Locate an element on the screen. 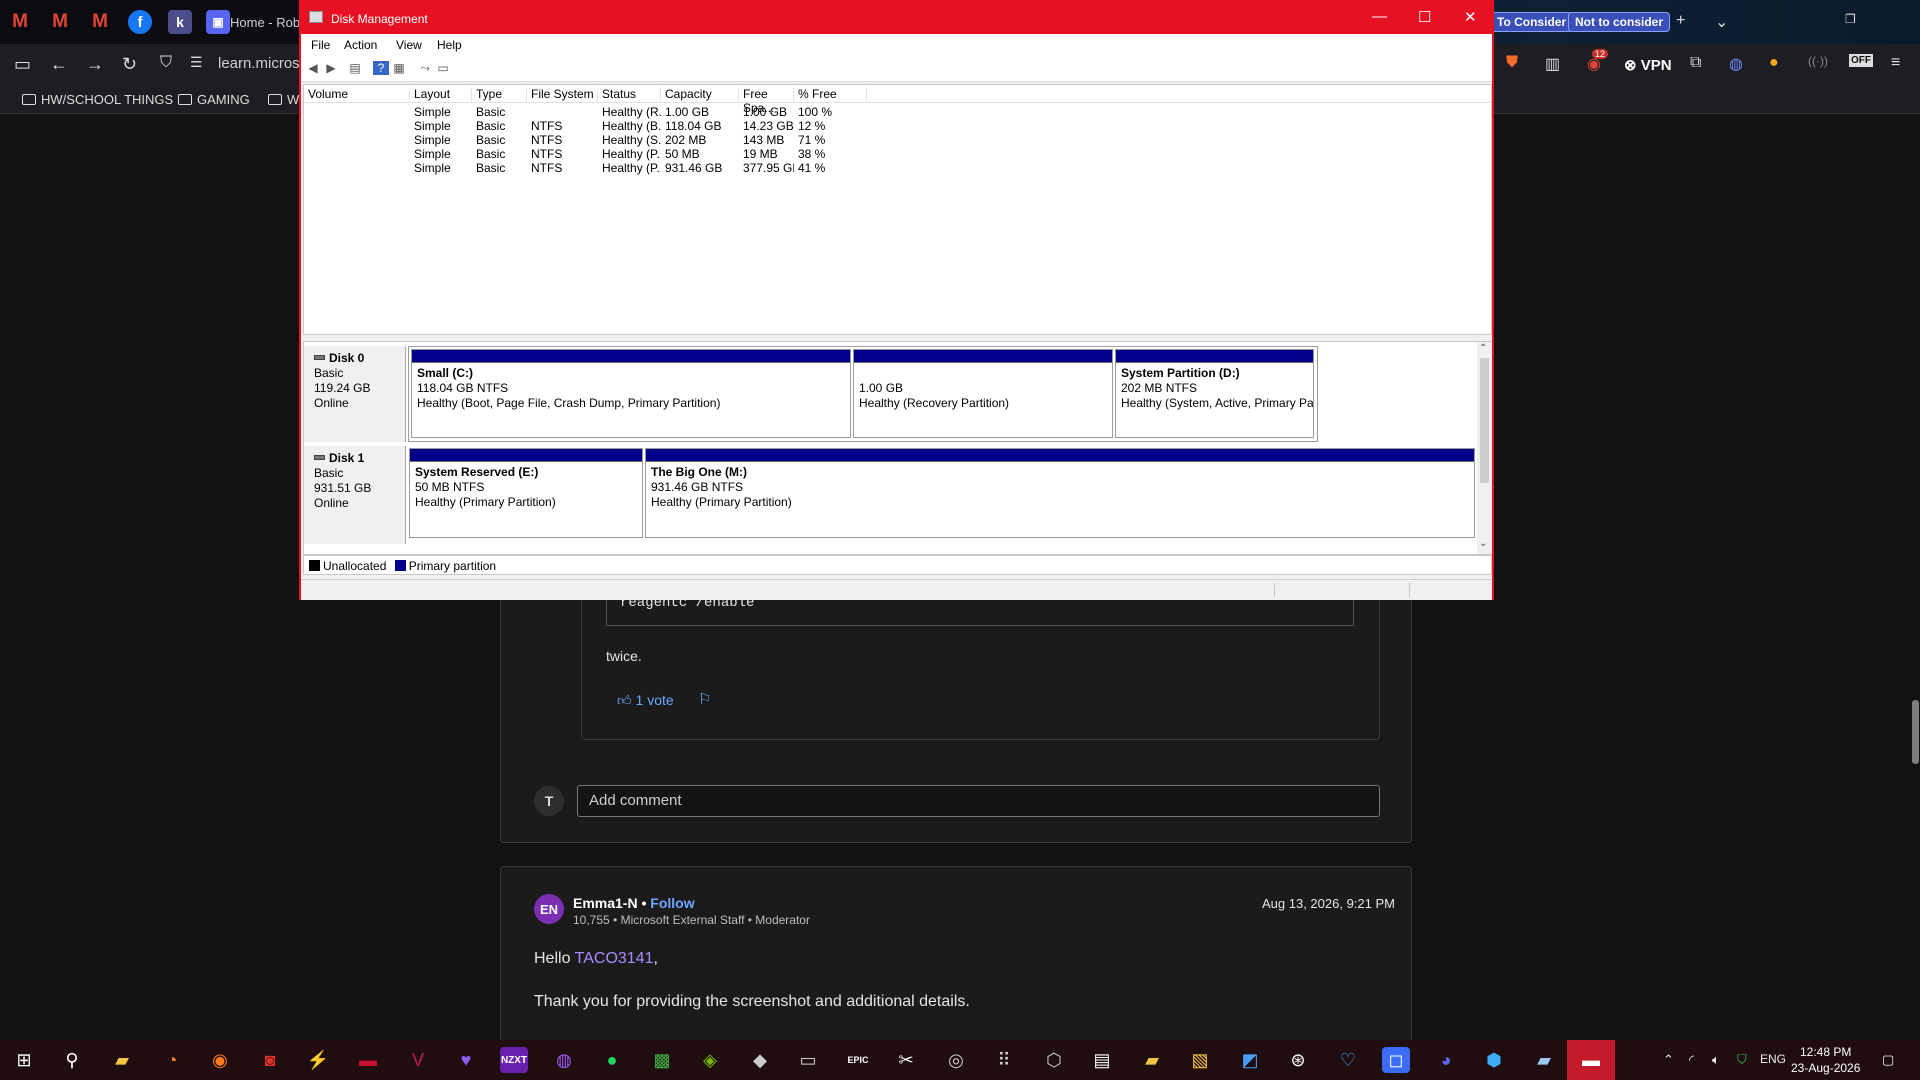 Image resolution: width=1920 pixels, height=1080 pixels. column-status: Status is located at coordinates (629, 95).